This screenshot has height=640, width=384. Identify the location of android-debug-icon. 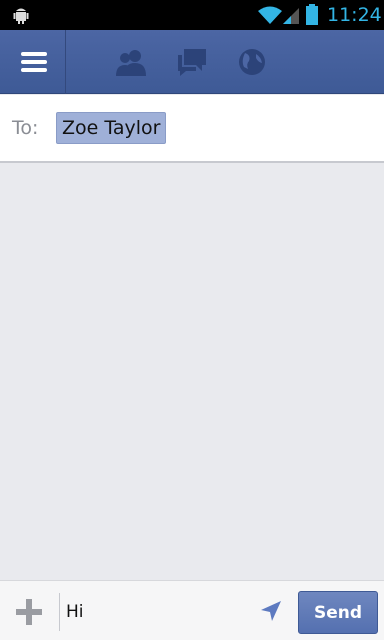
(21, 16).